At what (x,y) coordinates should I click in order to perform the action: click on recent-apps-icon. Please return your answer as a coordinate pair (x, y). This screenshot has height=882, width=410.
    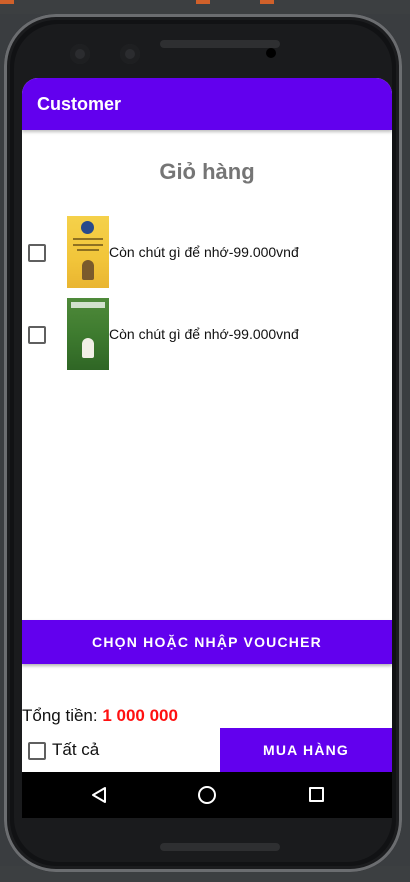
    Looking at the image, I should click on (316, 794).